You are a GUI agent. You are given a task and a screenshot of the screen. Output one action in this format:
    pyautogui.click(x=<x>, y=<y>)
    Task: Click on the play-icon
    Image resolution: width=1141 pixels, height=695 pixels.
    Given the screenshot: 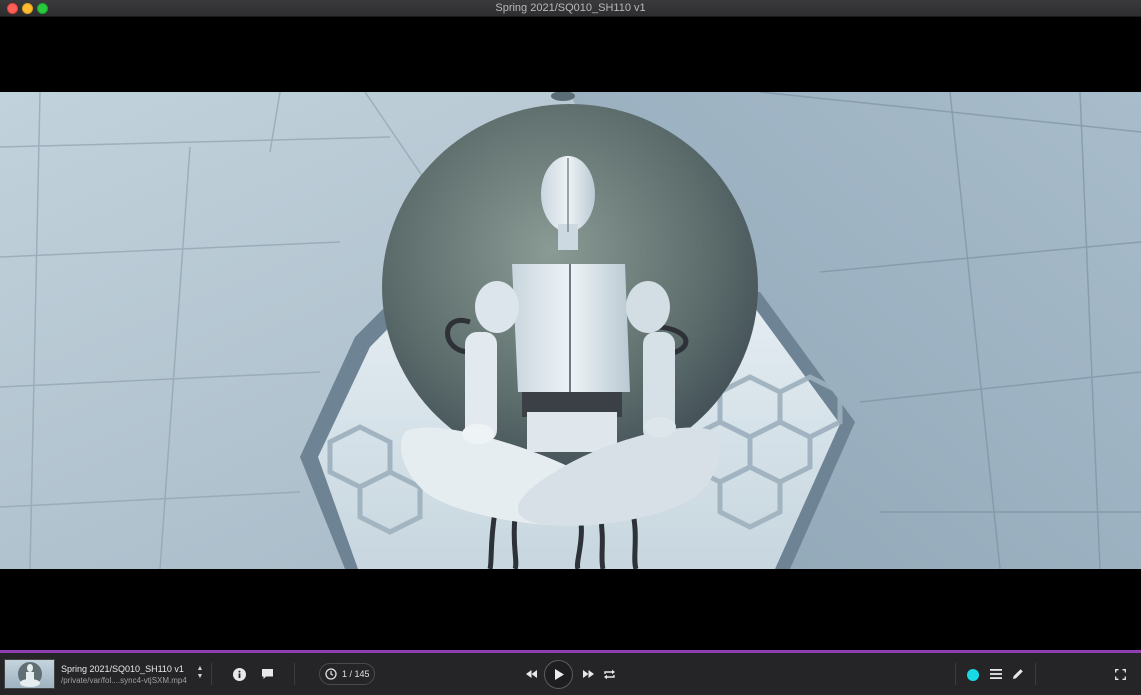 What is the action you would take?
    pyautogui.click(x=559, y=674)
    